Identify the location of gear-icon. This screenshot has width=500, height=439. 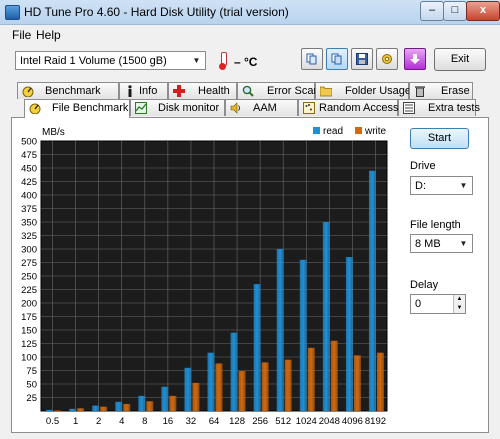
(387, 59).